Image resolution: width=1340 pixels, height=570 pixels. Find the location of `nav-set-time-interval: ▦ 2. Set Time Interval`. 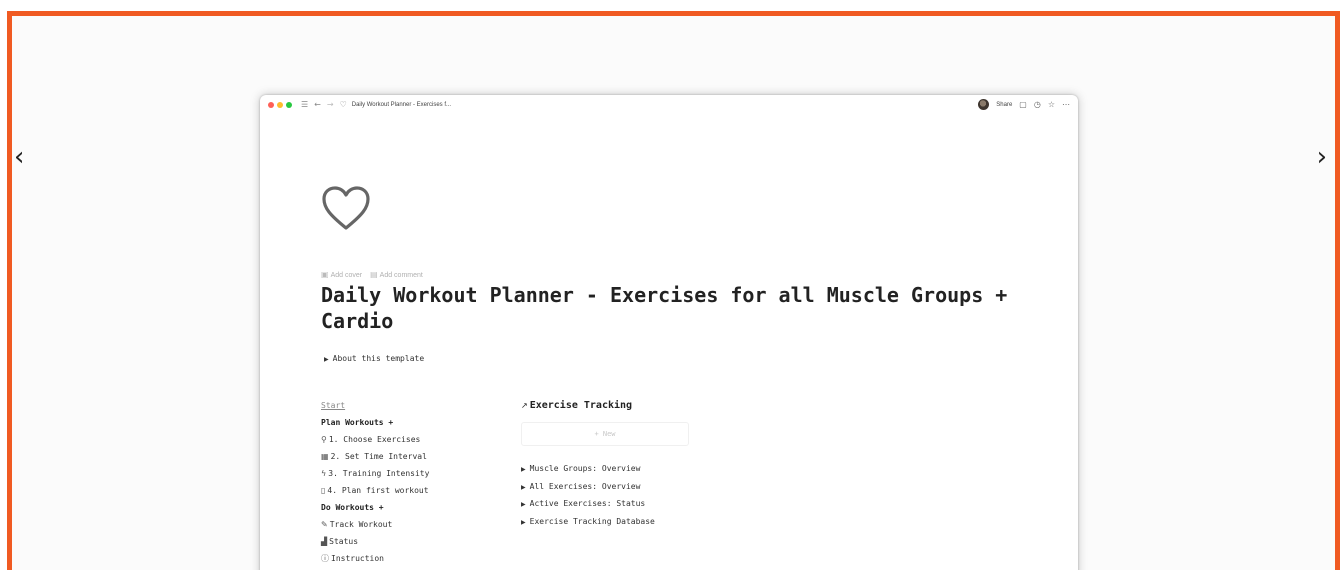

nav-set-time-interval: ▦ 2. Set Time Interval is located at coordinates (375, 456).